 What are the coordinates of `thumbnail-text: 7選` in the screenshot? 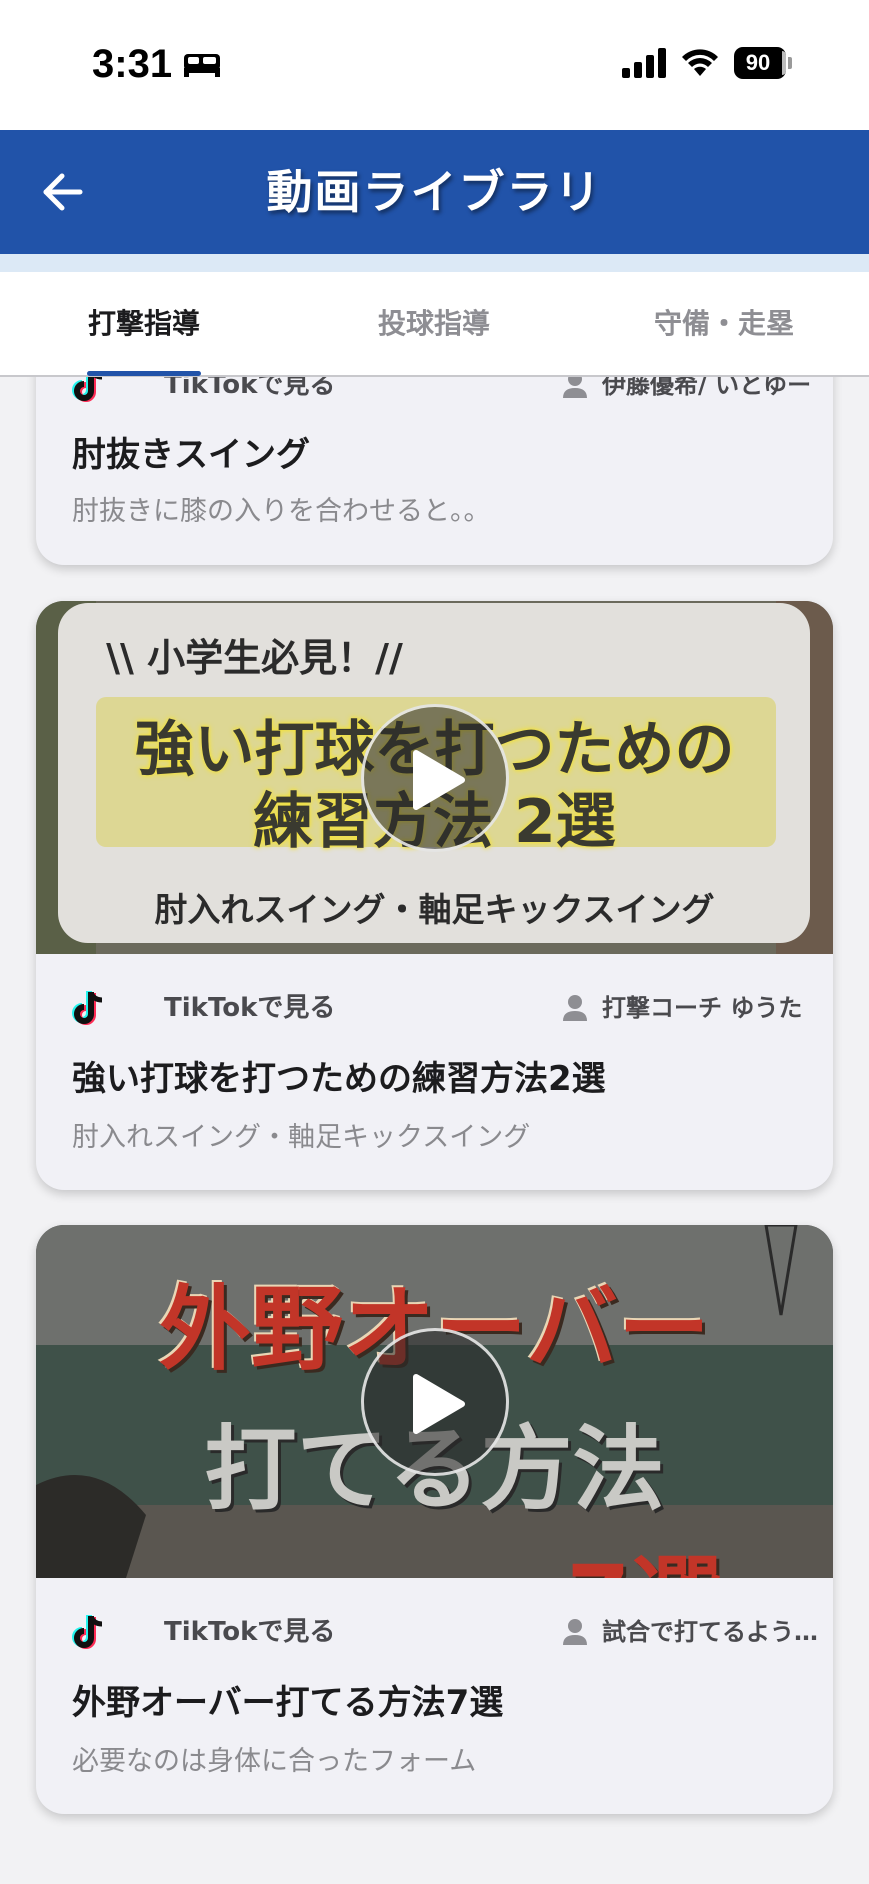 It's located at (539, 1551).